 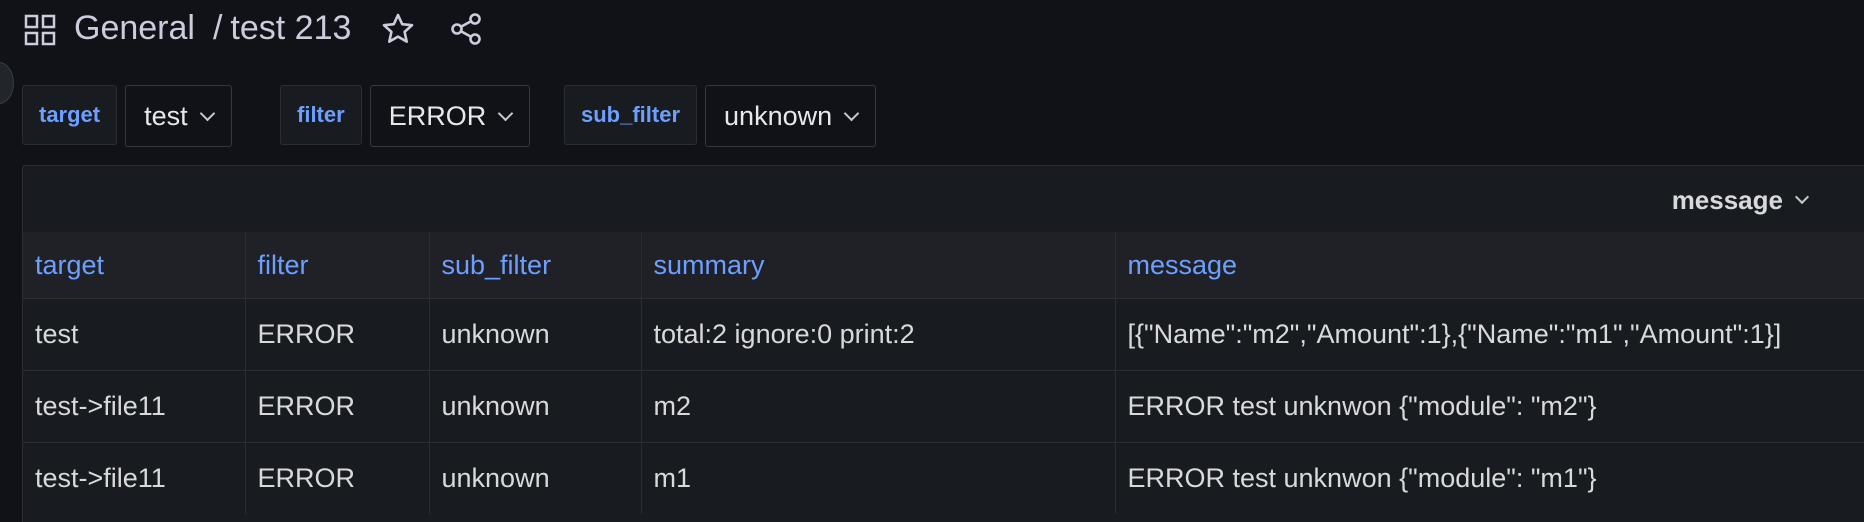 I want to click on table-cell: test, so click(x=134, y=334).